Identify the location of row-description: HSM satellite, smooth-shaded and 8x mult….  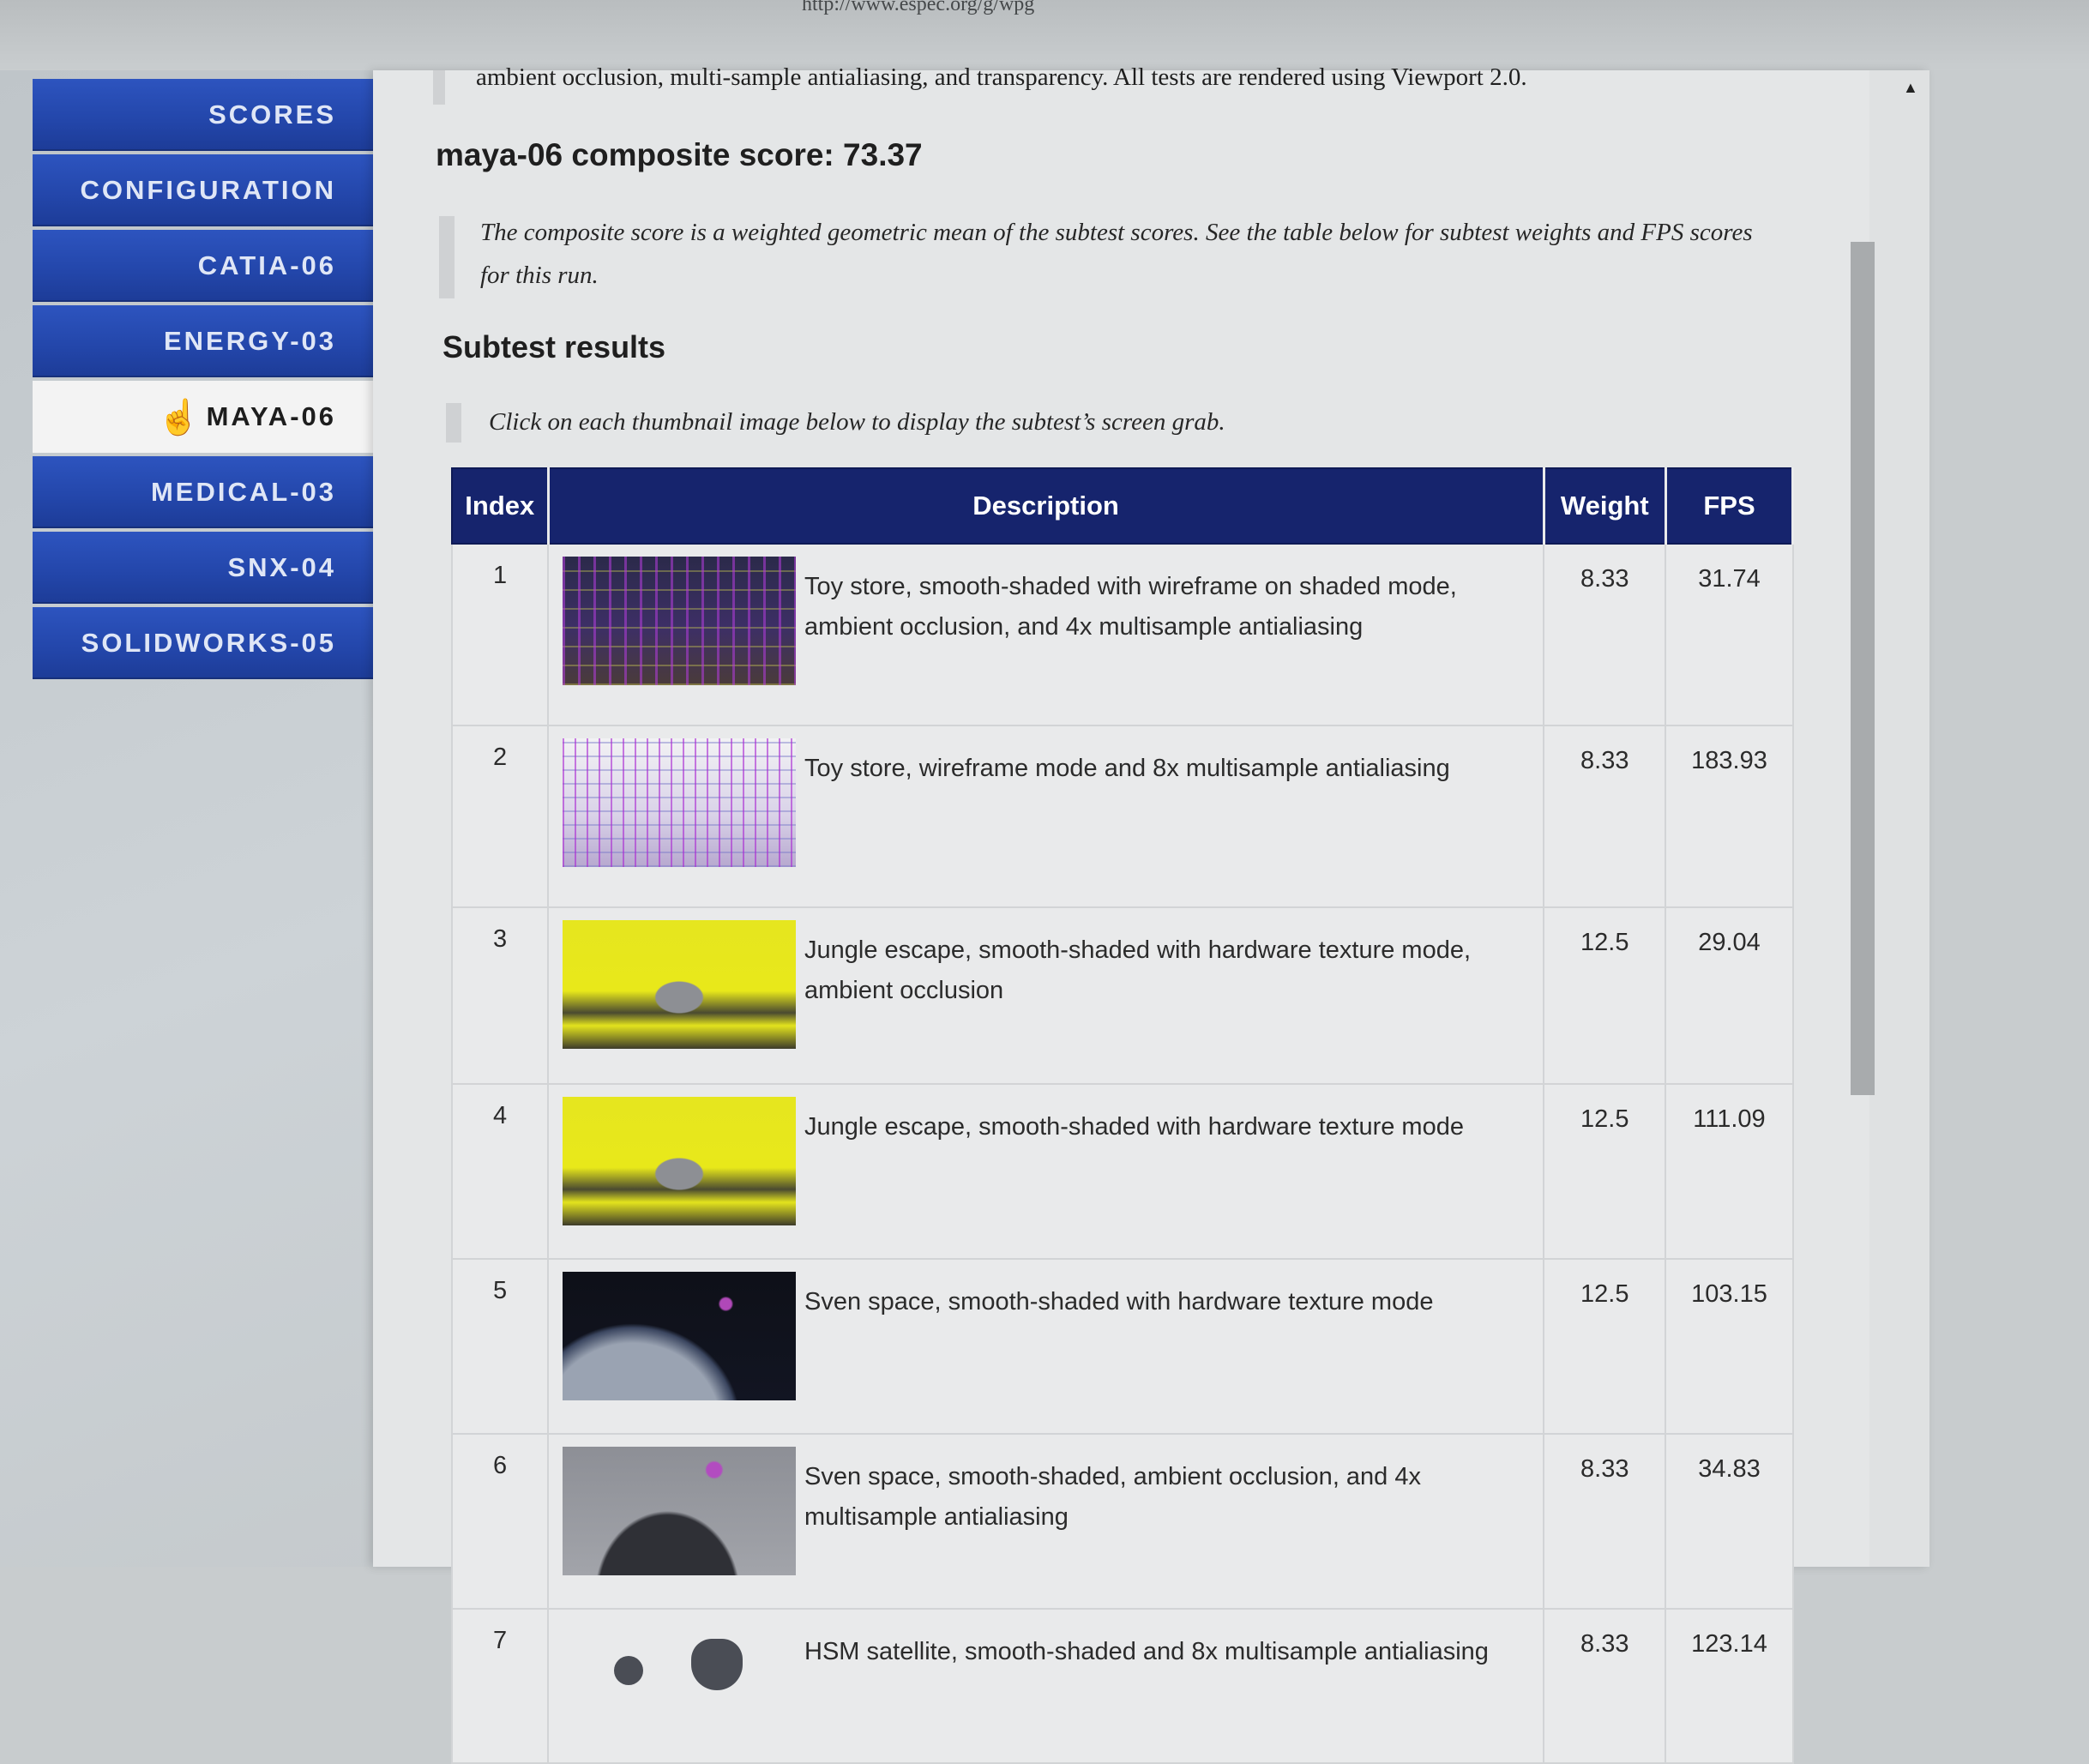
(1146, 1651).